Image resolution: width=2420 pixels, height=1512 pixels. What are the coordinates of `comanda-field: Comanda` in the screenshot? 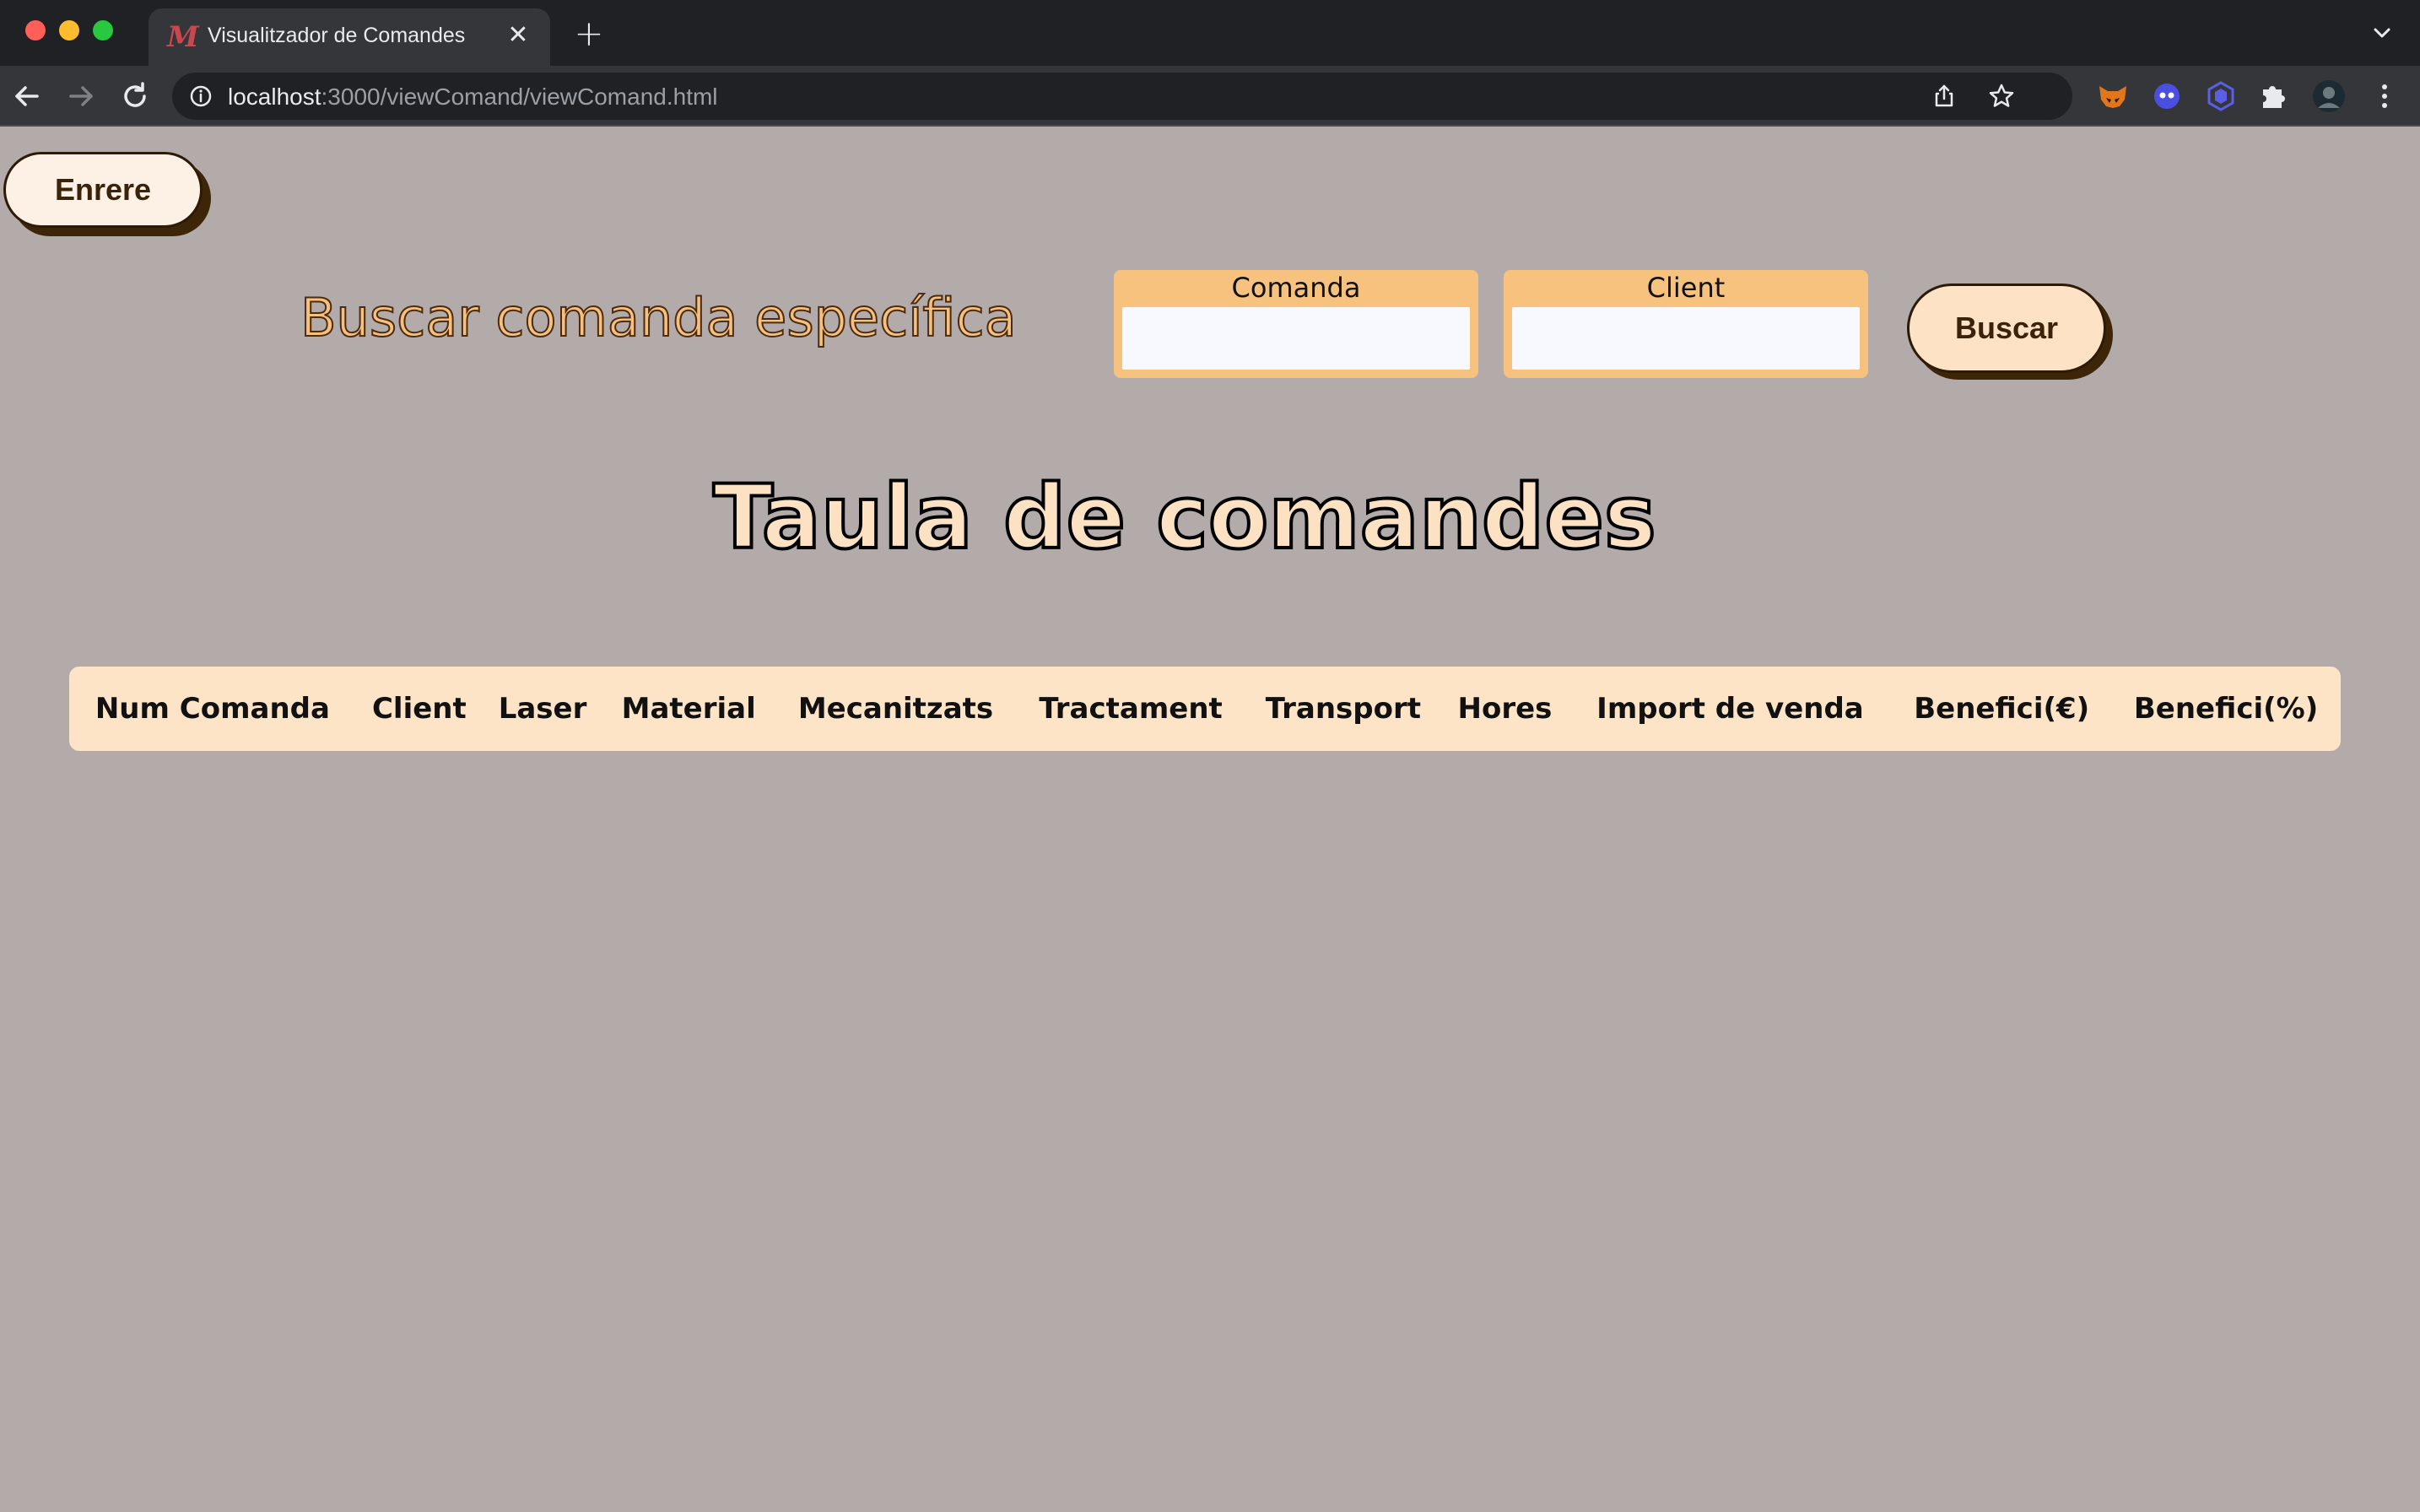 It's located at (1296, 324).